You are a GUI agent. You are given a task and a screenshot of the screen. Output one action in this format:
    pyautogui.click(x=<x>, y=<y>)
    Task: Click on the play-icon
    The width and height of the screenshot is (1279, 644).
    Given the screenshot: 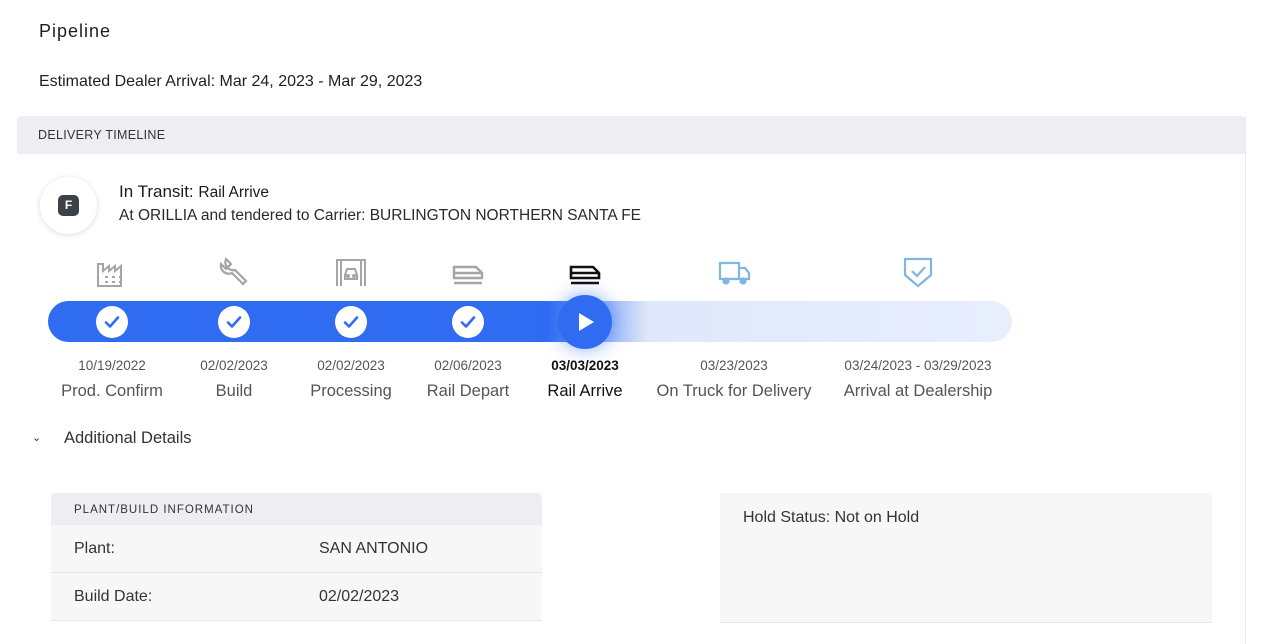 What is the action you would take?
    pyautogui.click(x=586, y=322)
    